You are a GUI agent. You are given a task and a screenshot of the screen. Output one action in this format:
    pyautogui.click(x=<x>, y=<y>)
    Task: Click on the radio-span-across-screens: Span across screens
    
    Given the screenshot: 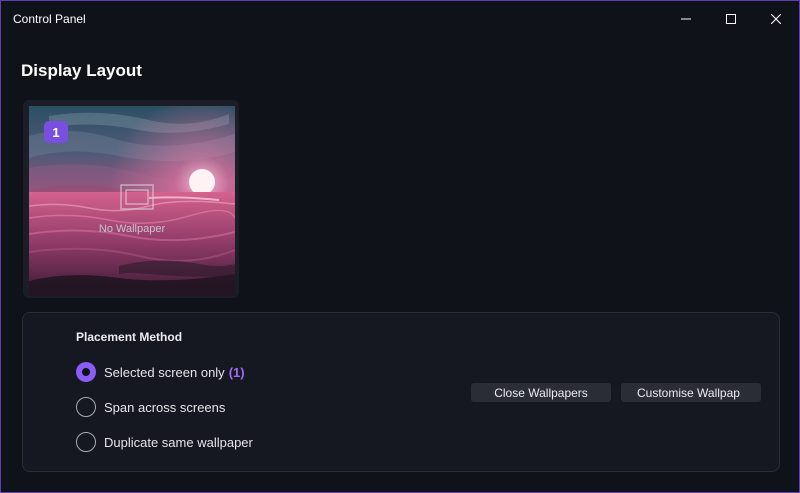 What is the action you would take?
    pyautogui.click(x=150, y=407)
    